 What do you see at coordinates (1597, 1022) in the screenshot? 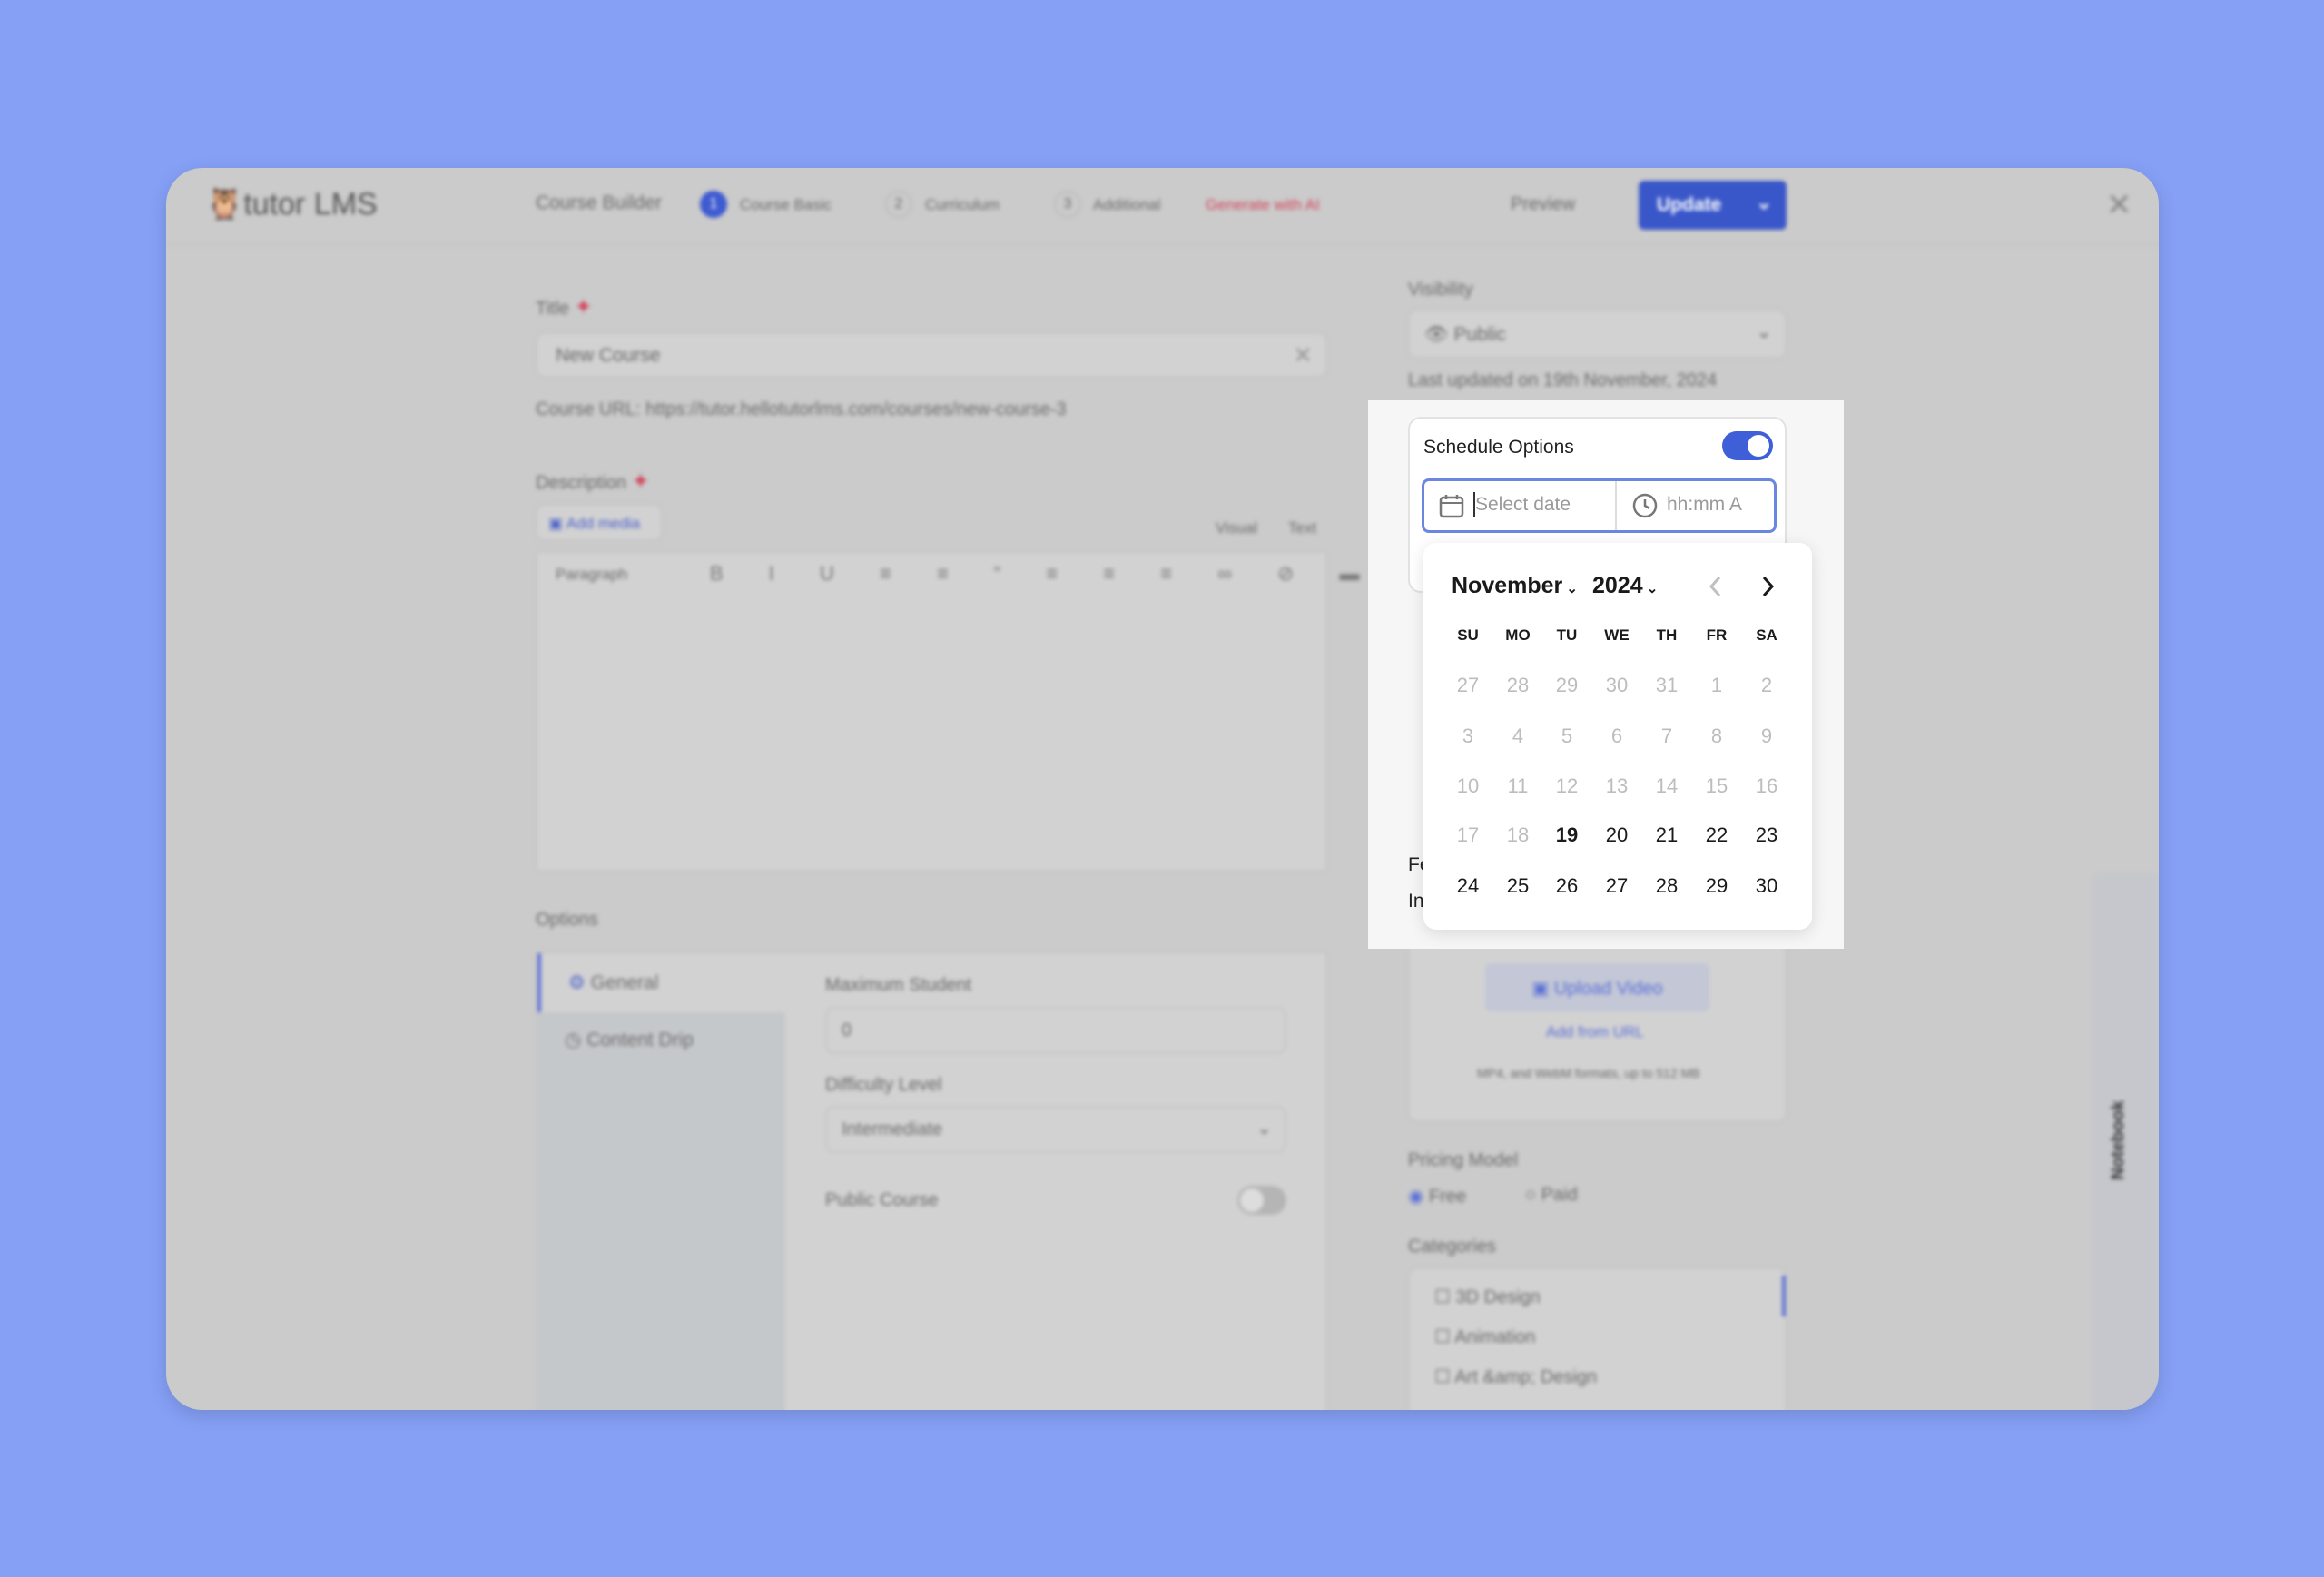
I see `intro-video-dropzone` at bounding box center [1597, 1022].